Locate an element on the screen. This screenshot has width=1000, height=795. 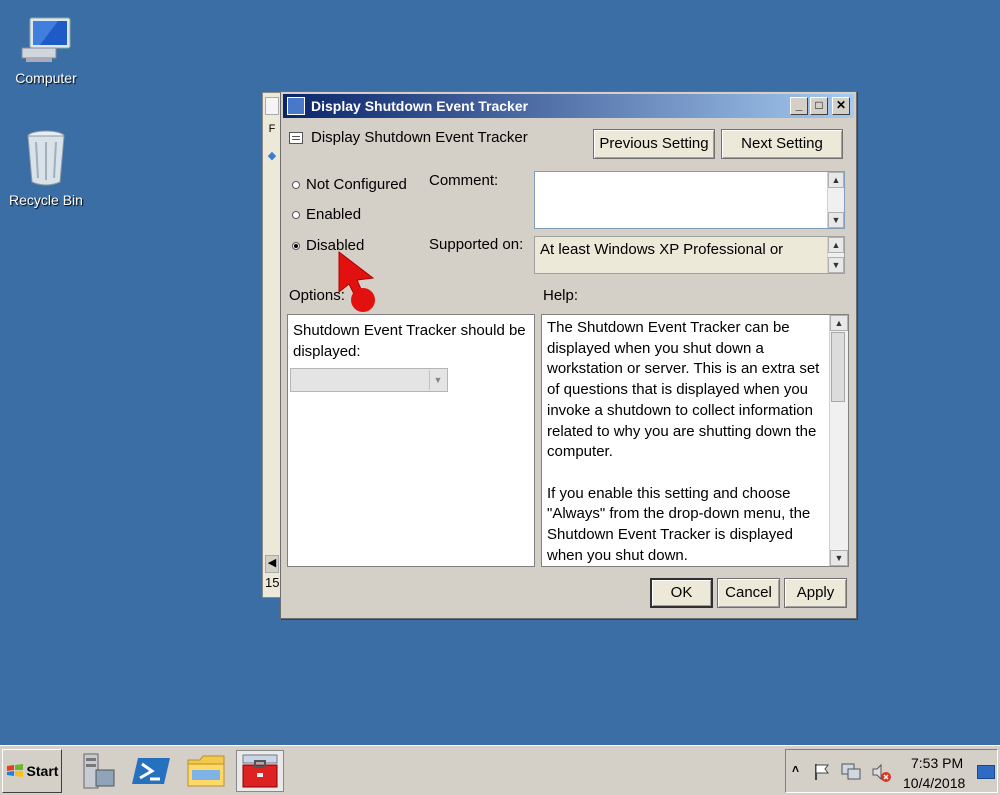
background-window: F ◆ ◀ 15 is located at coordinates (272, 345).